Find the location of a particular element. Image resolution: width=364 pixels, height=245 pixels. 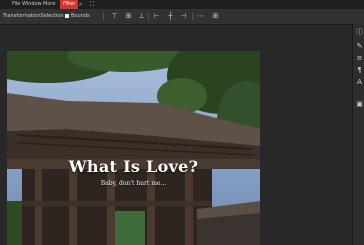

align-bottom-icon: ⊥ is located at coordinates (141, 16).